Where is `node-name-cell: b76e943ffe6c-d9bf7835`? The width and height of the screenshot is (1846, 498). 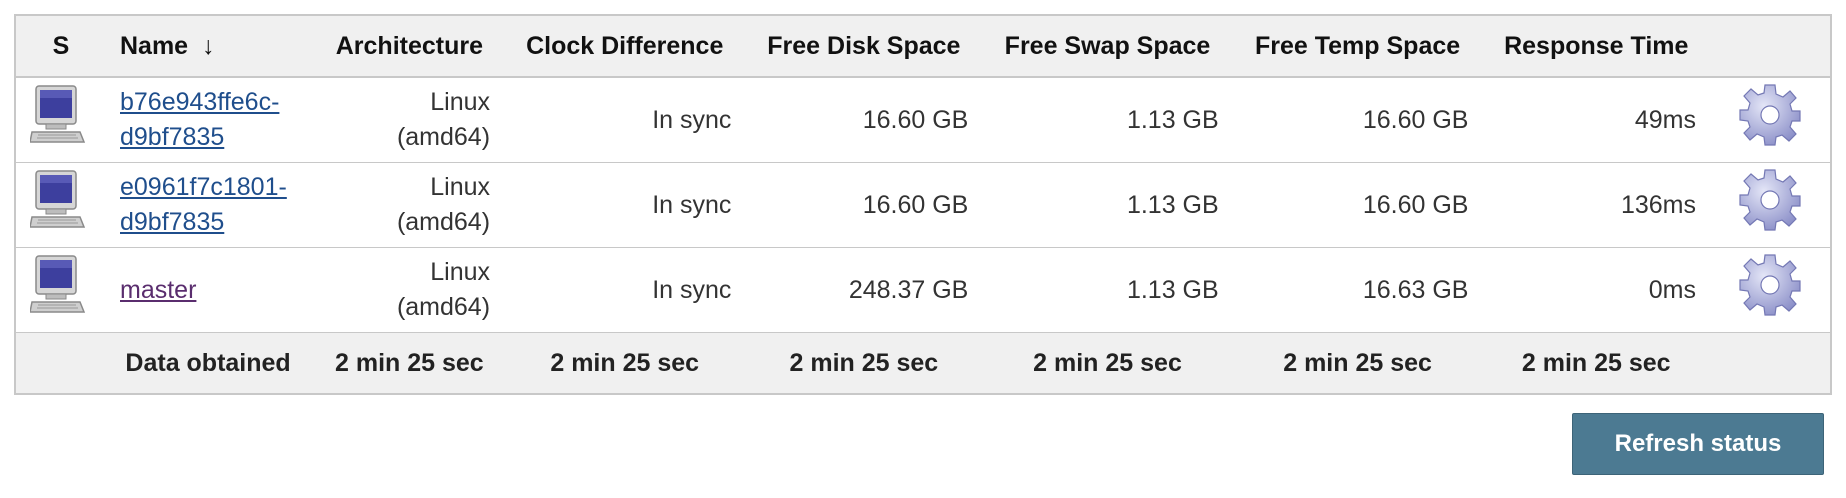
node-name-cell: b76e943ffe6c-d9bf7835 is located at coordinates (210, 120).